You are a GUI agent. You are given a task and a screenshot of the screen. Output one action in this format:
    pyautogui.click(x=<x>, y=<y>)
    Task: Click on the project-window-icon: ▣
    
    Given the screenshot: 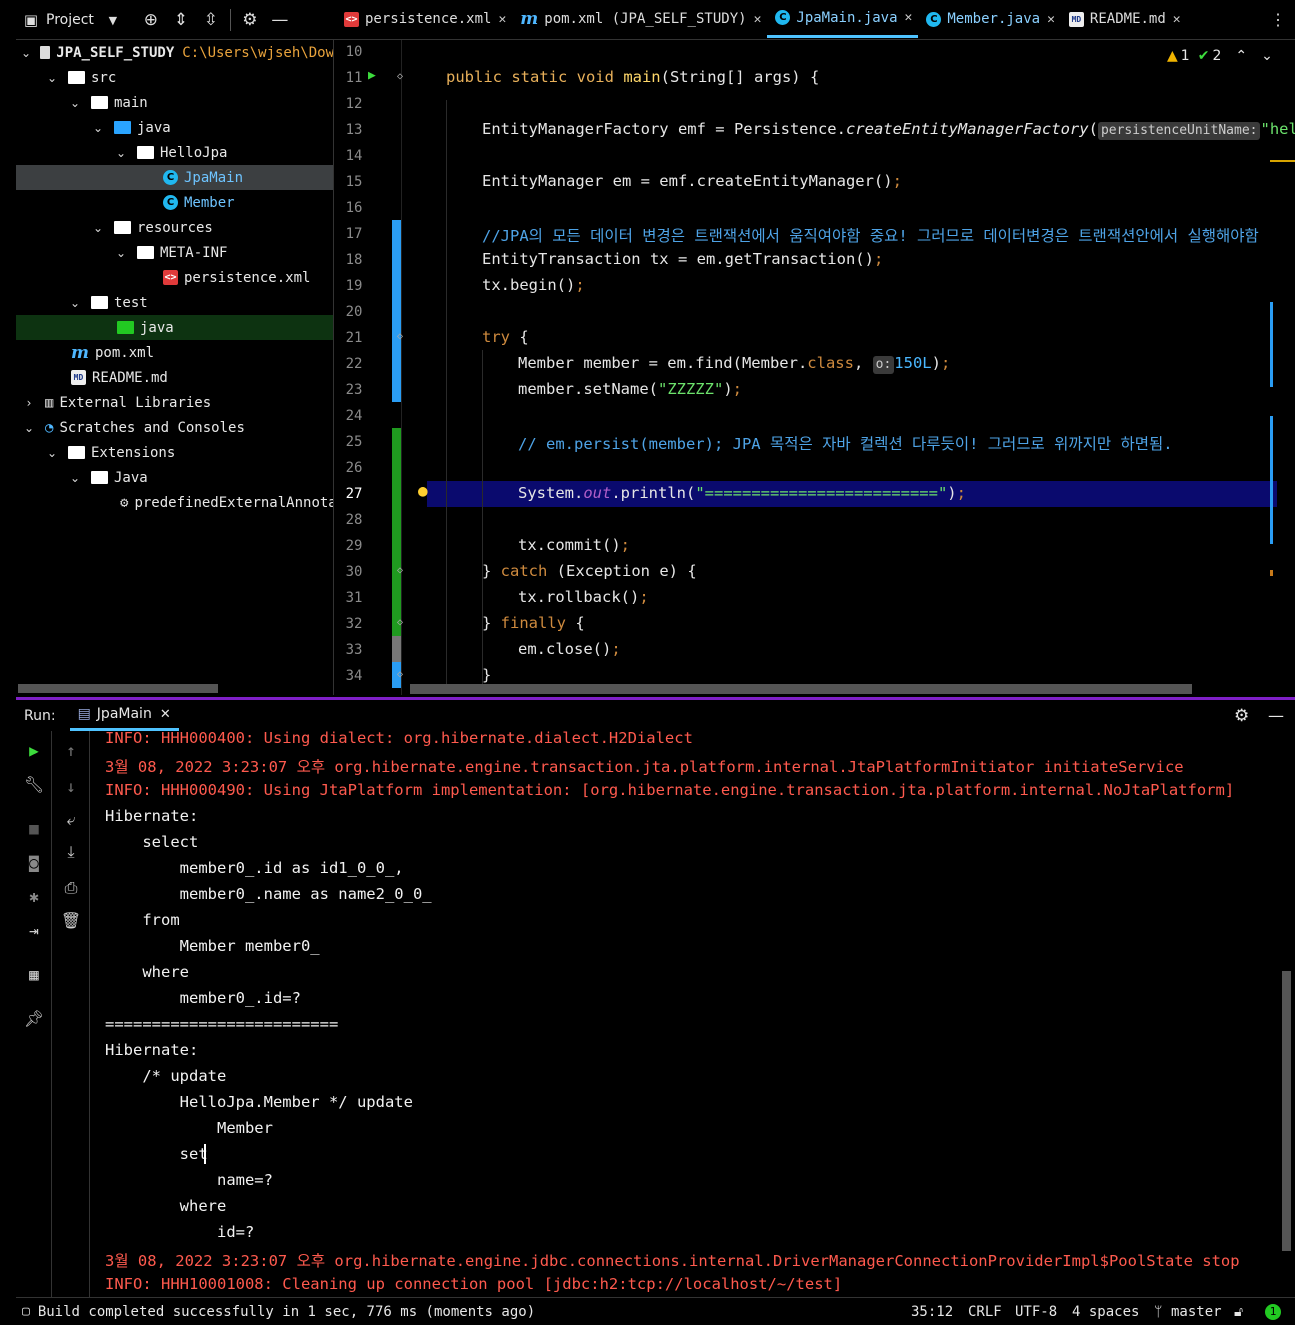 What is the action you would take?
    pyautogui.click(x=31, y=20)
    